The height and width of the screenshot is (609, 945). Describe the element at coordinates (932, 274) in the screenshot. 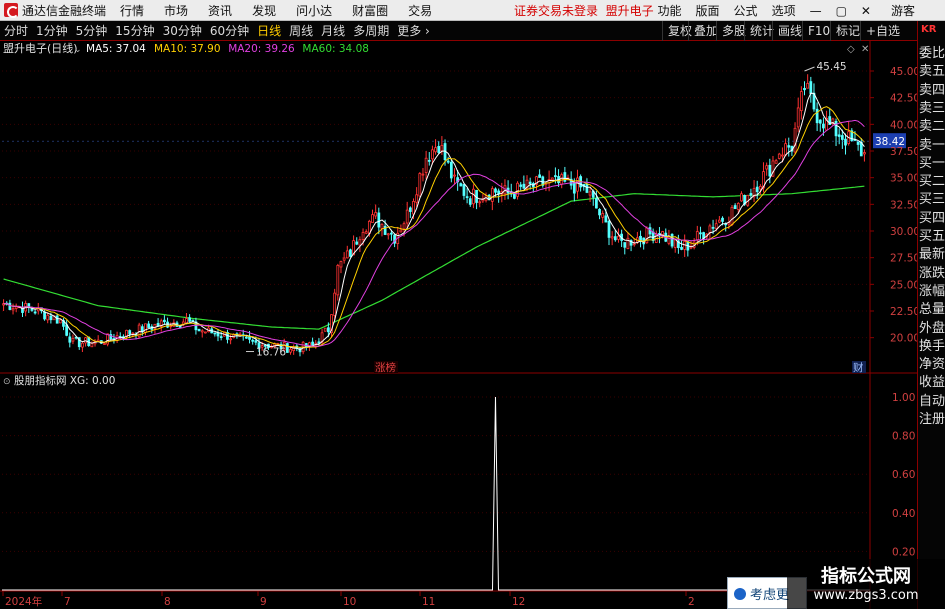

I see `side-tab: 涨跌` at that location.